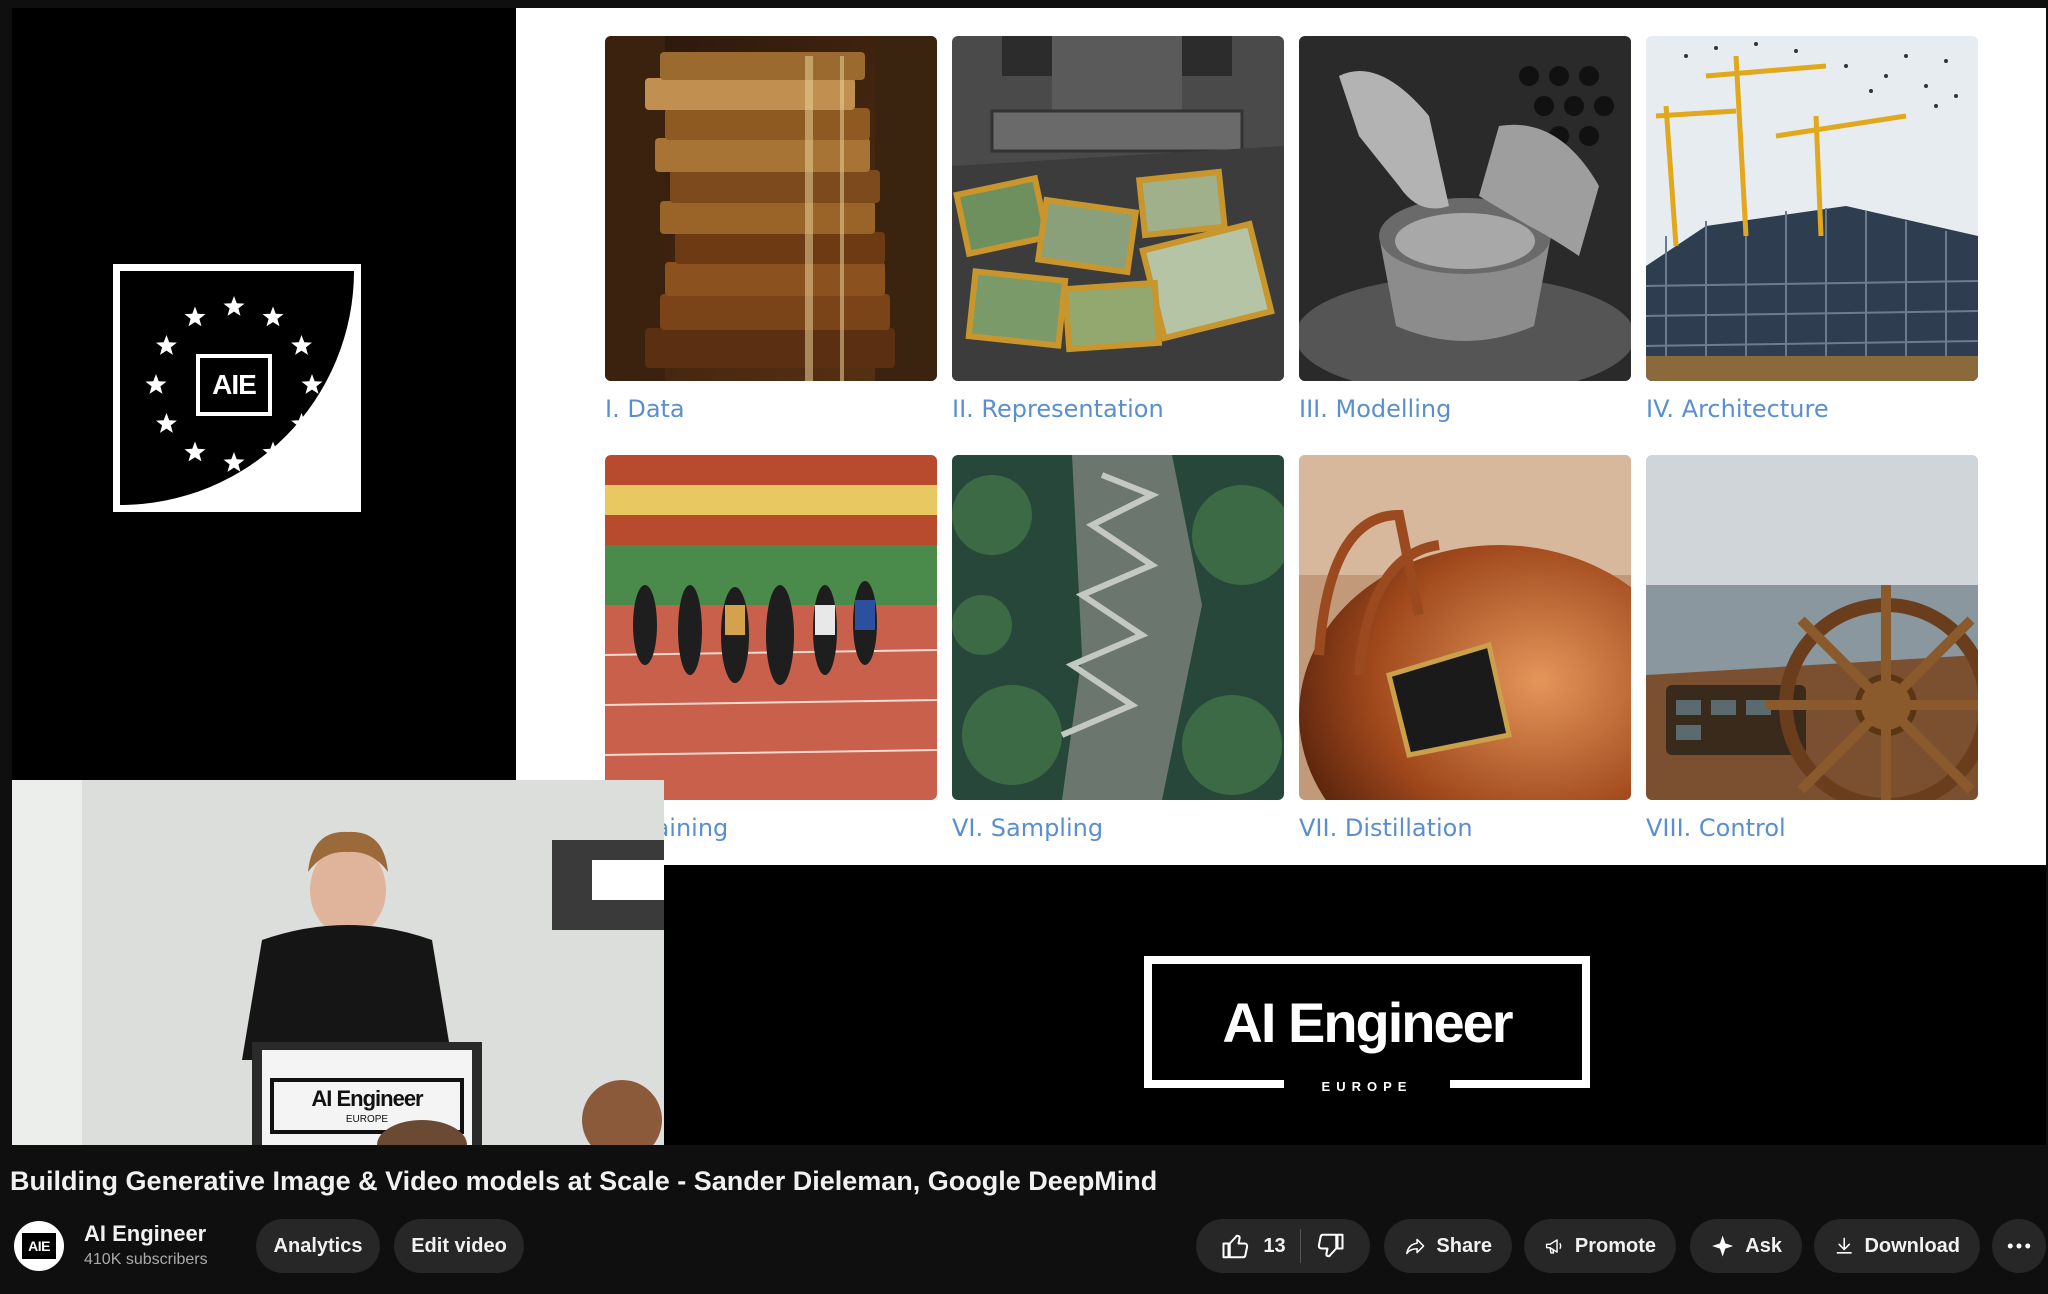 The height and width of the screenshot is (1294, 2048). I want to click on pottery-wheel-image, so click(1465, 208).